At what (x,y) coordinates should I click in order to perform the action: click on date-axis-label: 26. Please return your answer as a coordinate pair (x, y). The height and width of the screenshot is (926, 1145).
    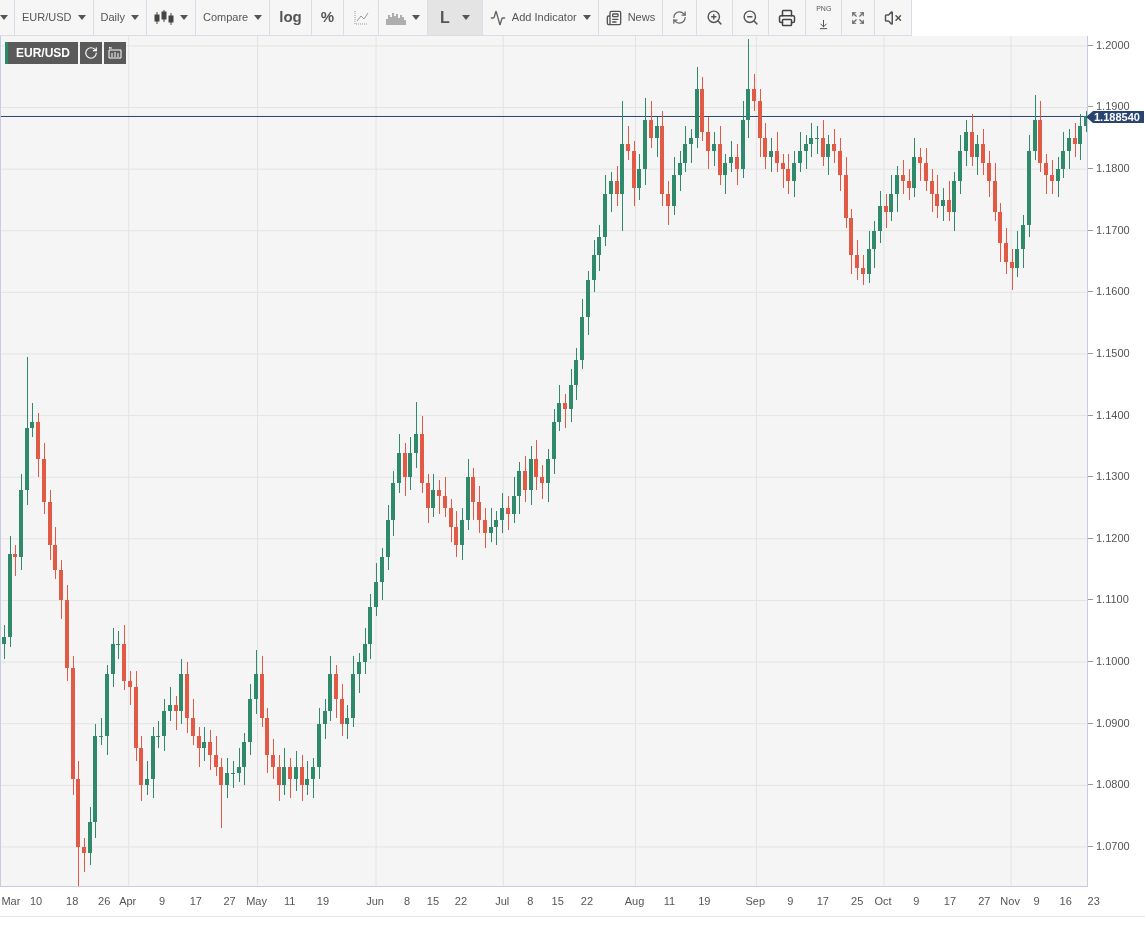
    Looking at the image, I should click on (104, 901).